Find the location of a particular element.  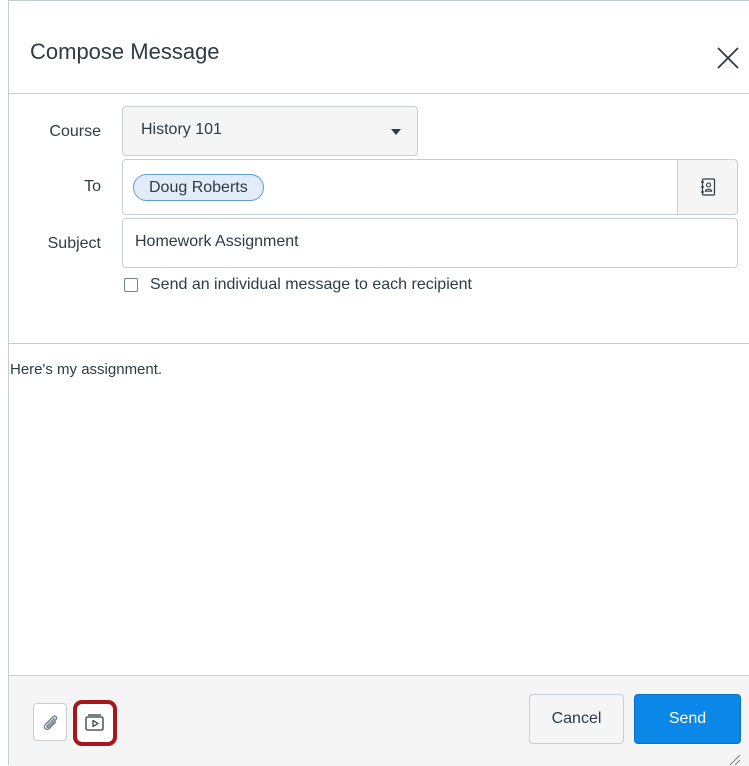

course-label: Course is located at coordinates (75, 131).